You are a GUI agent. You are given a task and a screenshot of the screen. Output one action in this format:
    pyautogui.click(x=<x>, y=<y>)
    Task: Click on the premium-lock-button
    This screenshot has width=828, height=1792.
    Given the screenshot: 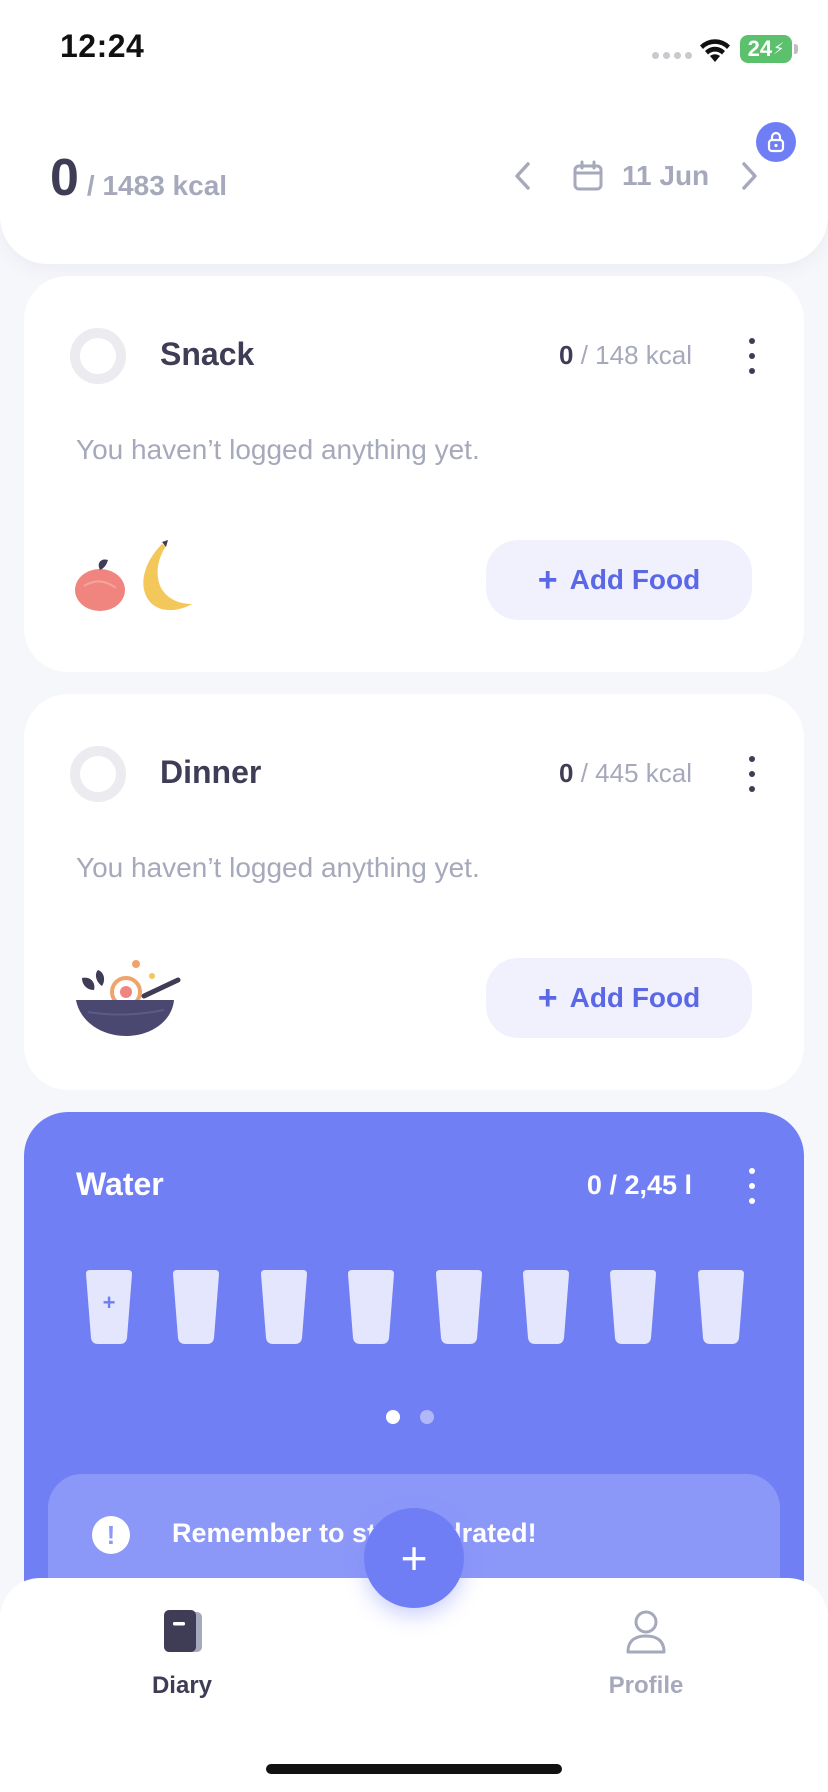 What is the action you would take?
    pyautogui.click(x=776, y=142)
    